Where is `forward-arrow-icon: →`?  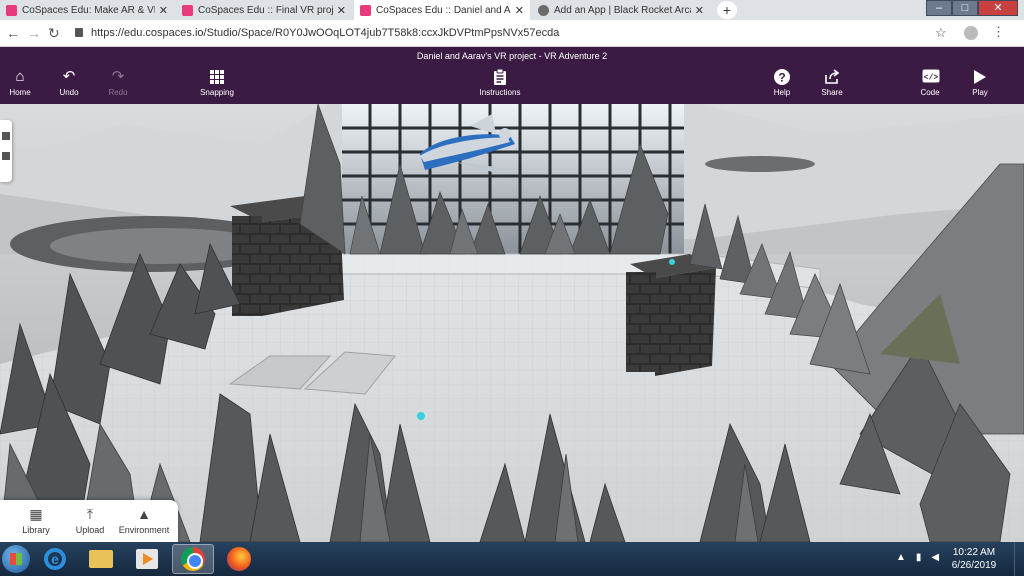 forward-arrow-icon: → is located at coordinates (34, 33).